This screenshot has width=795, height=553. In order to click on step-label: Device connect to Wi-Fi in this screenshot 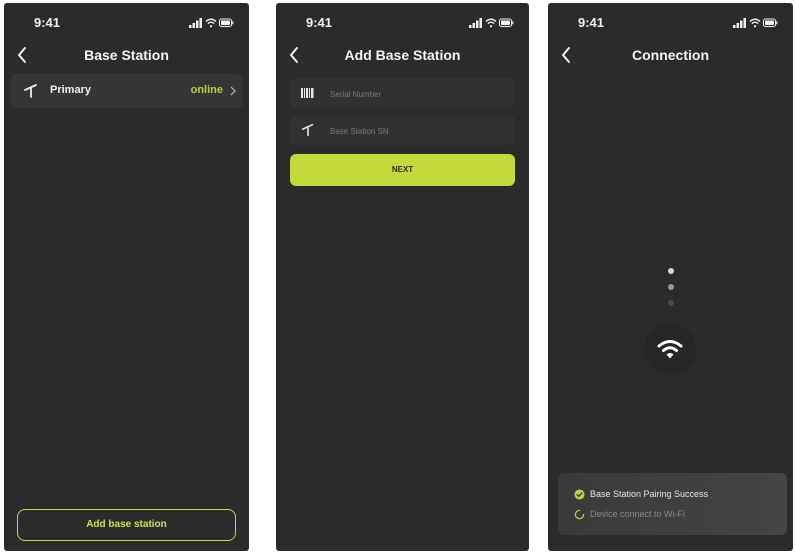, I will do `click(638, 514)`.